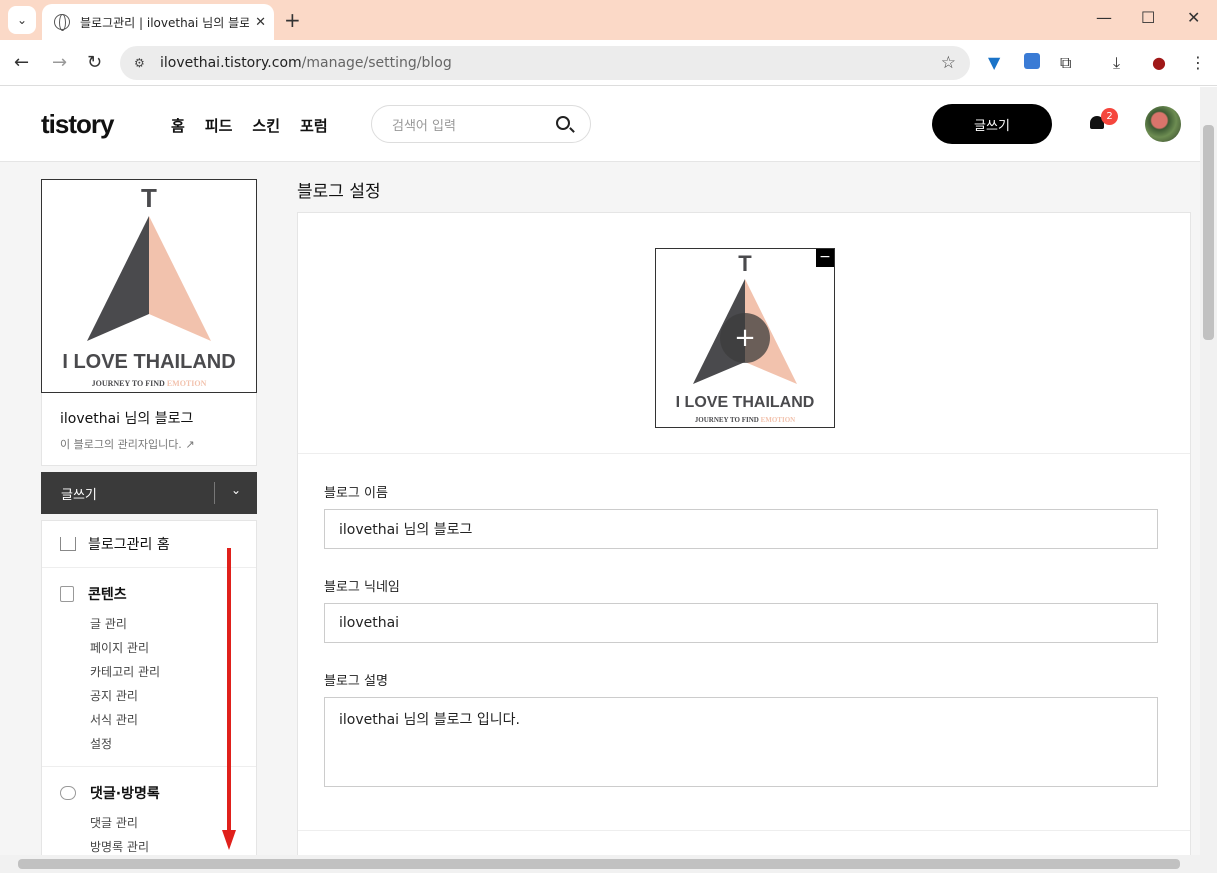 The image size is (1217, 873). What do you see at coordinates (314, 125) in the screenshot?
I see `nav-forum: 포럼` at bounding box center [314, 125].